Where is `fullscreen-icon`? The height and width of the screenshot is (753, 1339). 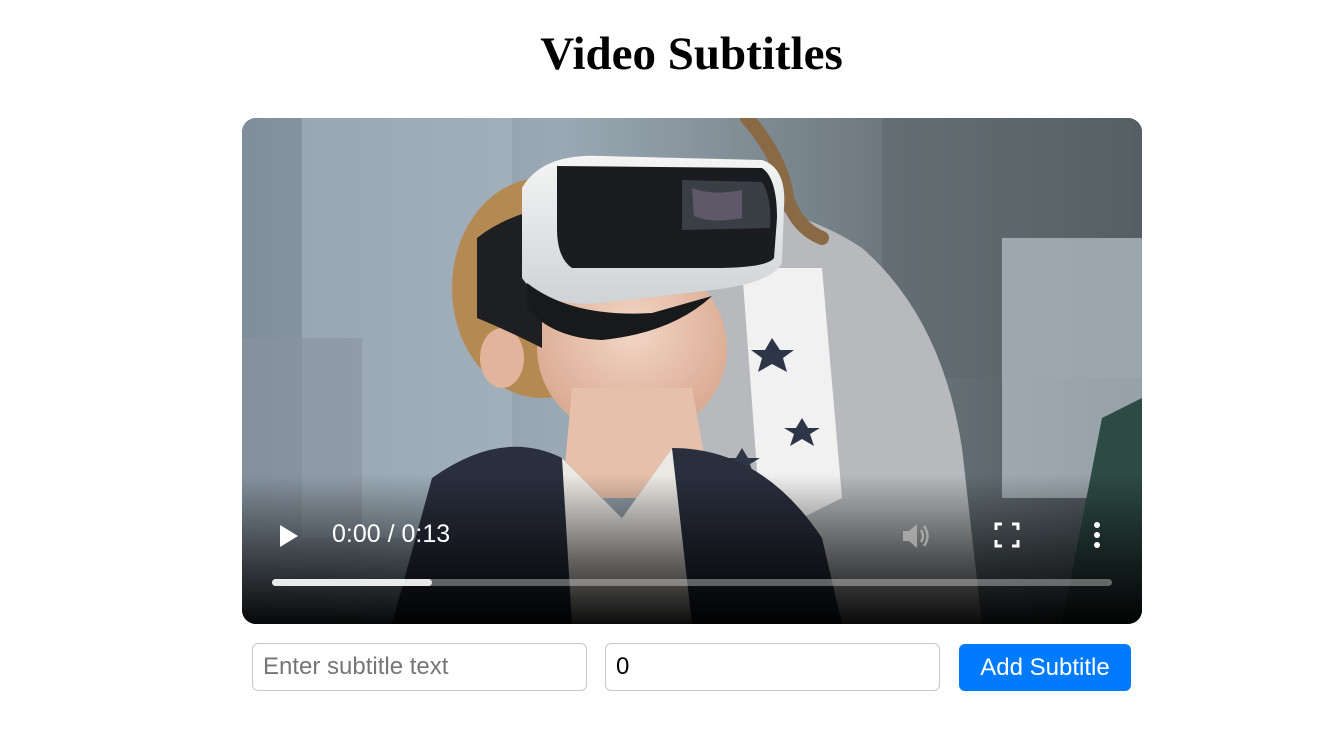 fullscreen-icon is located at coordinates (1007, 535).